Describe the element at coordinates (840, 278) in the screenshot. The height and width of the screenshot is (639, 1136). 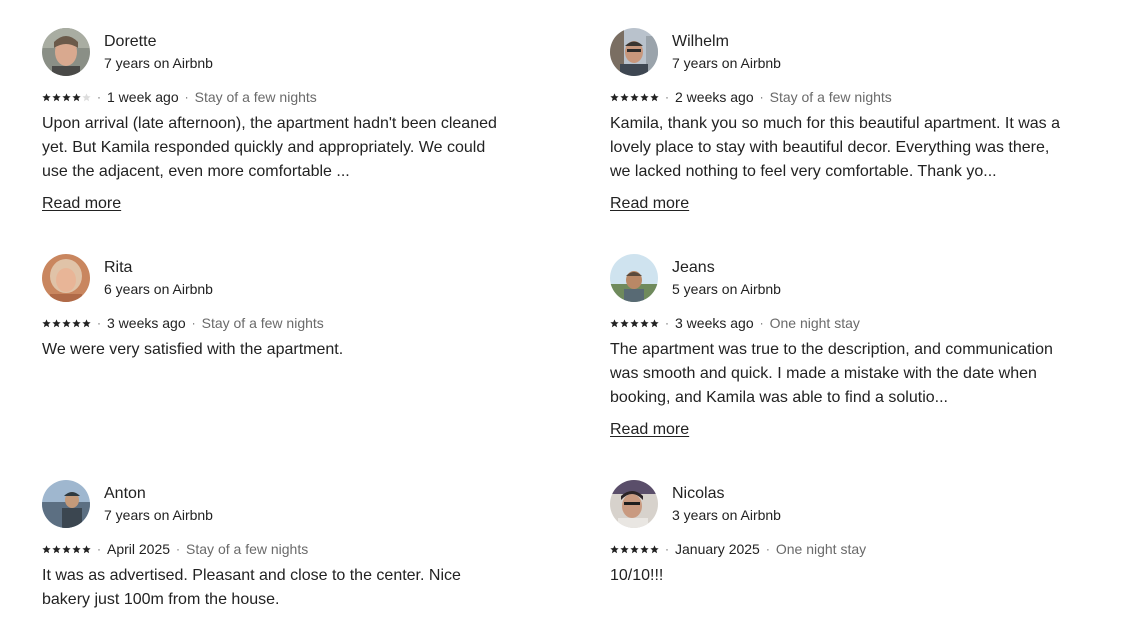
I see `reviewer-header: Jeans 5 years on Airbnb` at that location.